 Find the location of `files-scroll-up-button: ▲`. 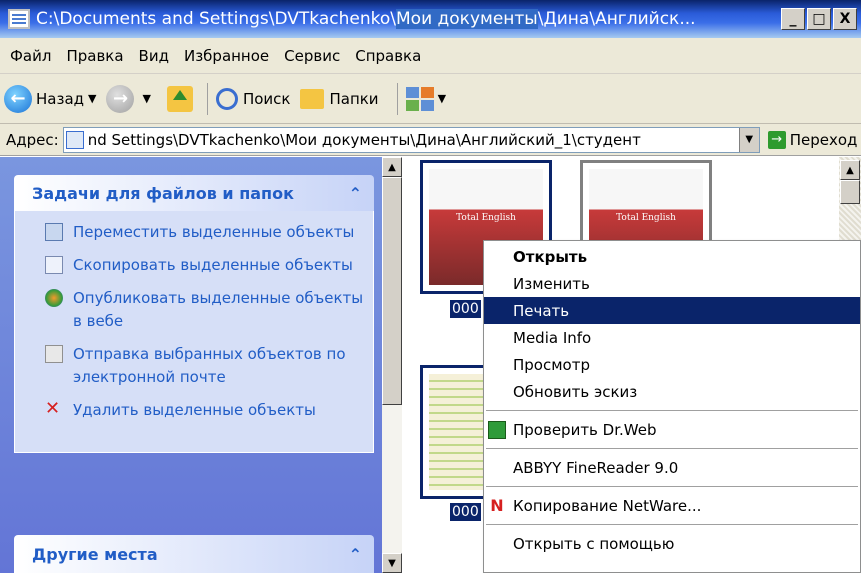

files-scroll-up-button: ▲ is located at coordinates (850, 170).